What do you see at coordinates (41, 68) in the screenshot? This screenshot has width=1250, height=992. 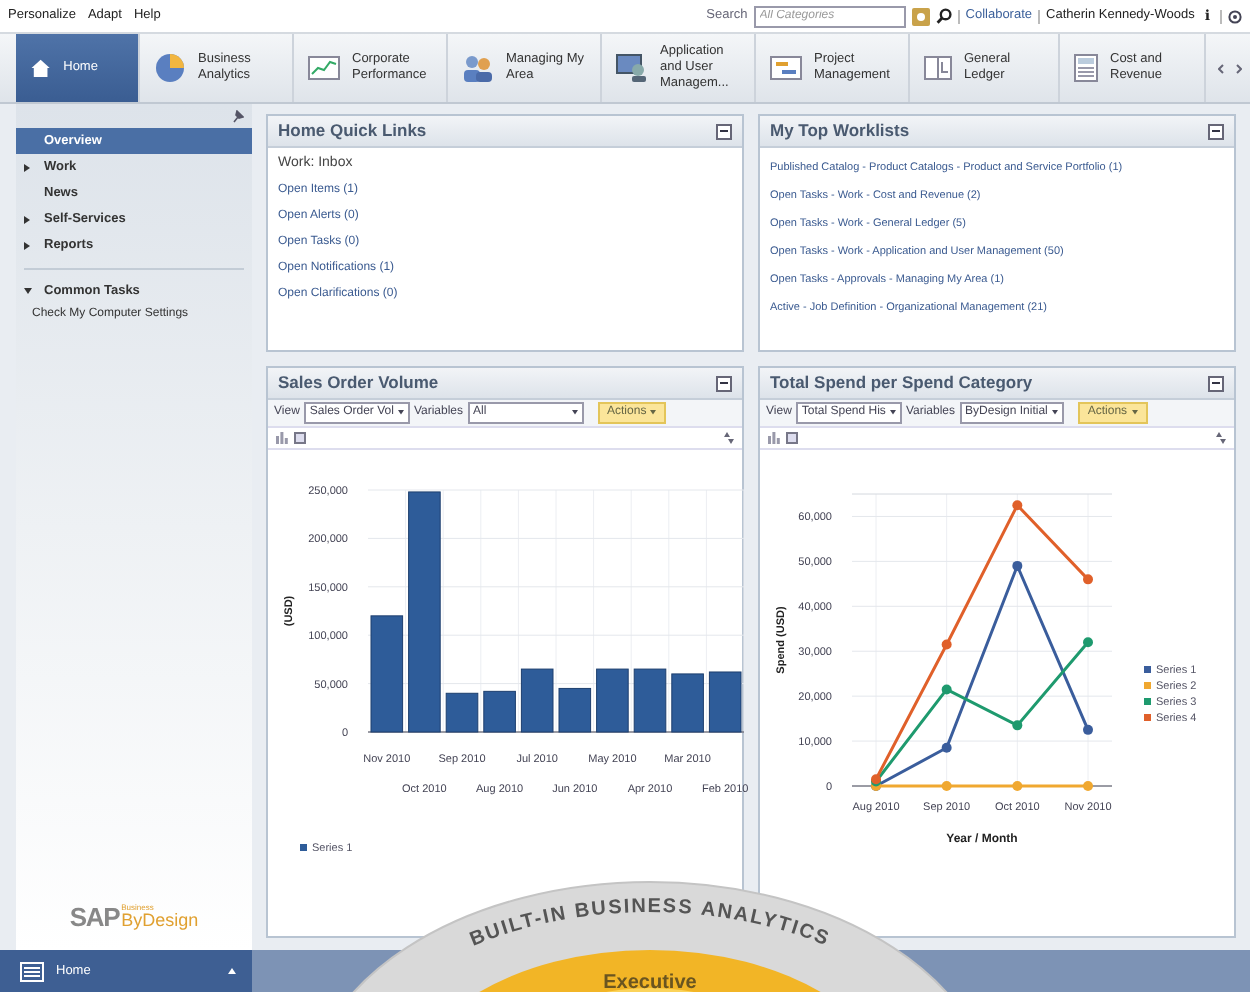 I see `house-icon` at bounding box center [41, 68].